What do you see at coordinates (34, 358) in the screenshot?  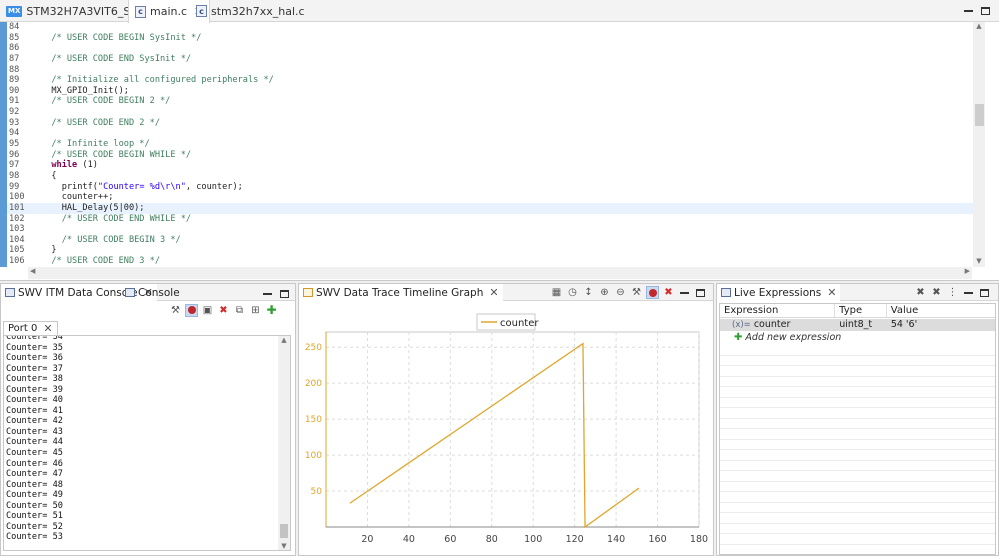 I see `console-line: Counter= 36` at bounding box center [34, 358].